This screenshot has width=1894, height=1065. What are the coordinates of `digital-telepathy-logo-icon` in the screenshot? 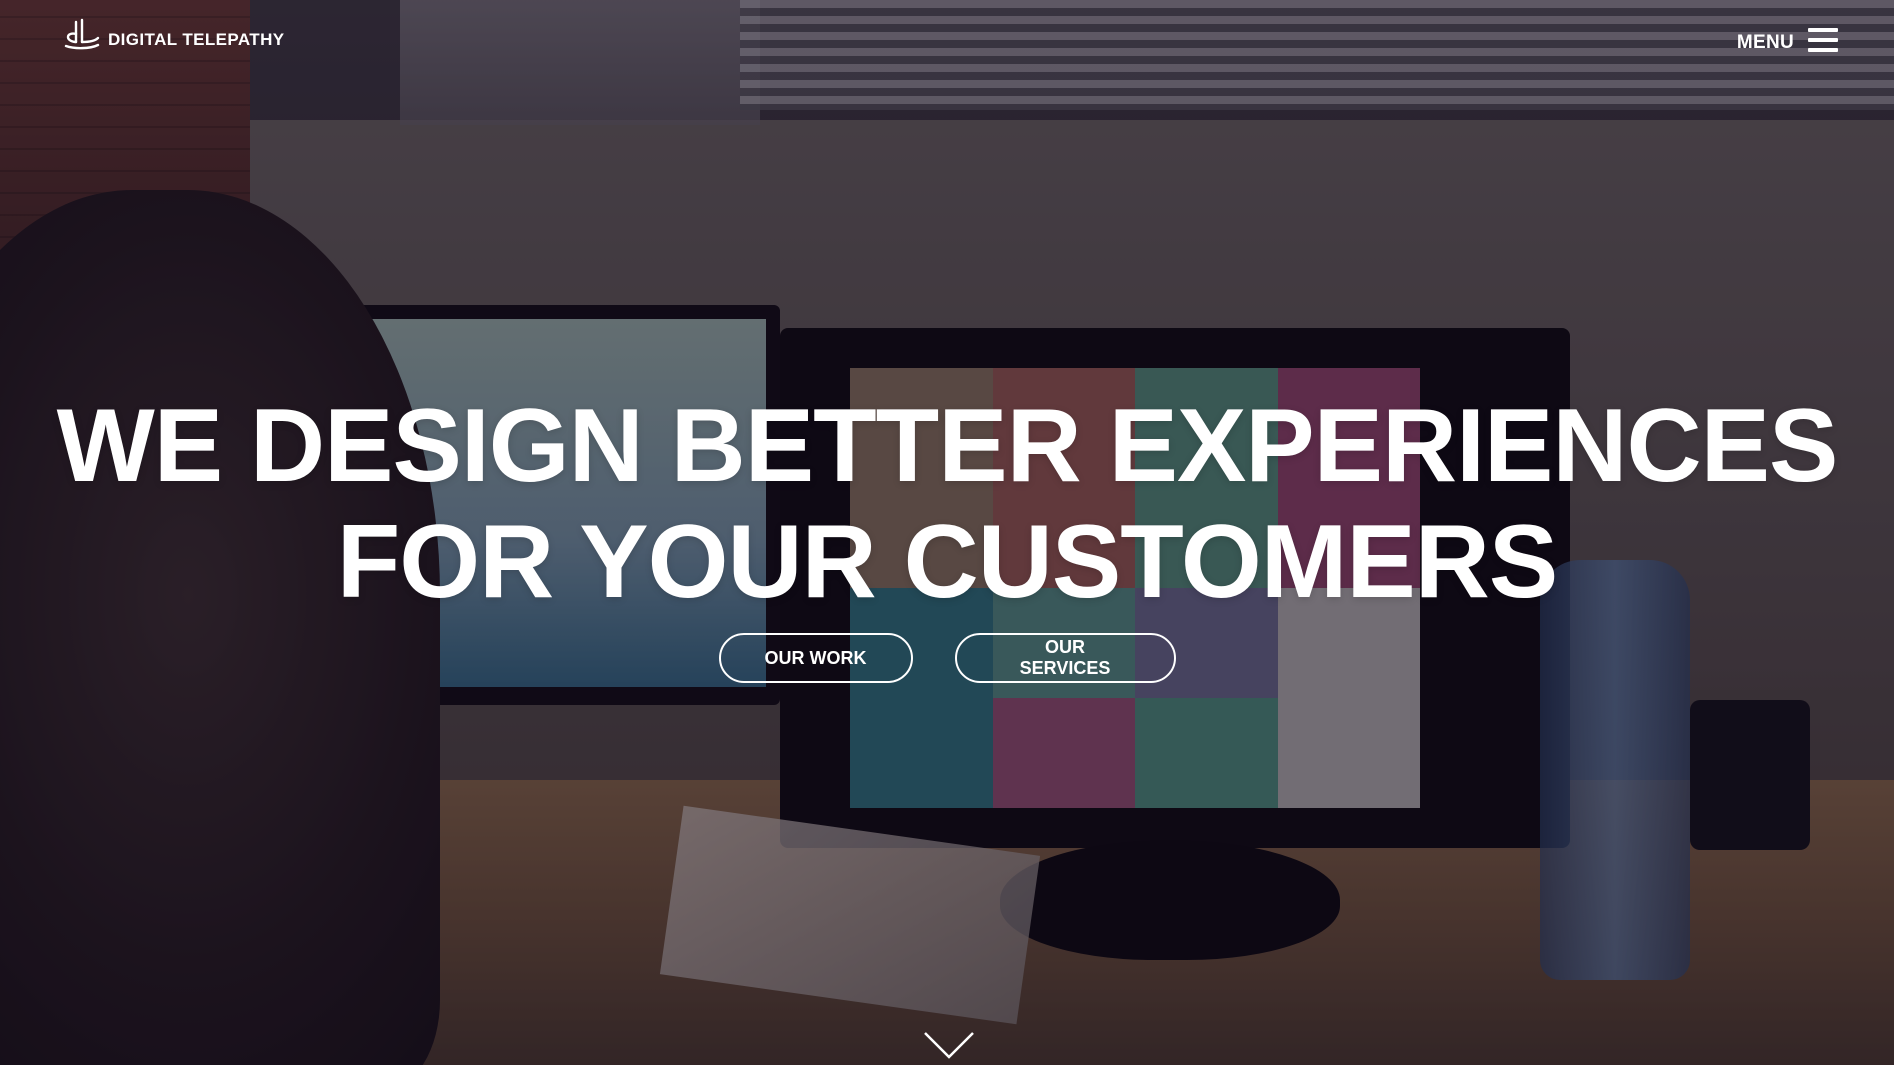 It's located at (82, 34).